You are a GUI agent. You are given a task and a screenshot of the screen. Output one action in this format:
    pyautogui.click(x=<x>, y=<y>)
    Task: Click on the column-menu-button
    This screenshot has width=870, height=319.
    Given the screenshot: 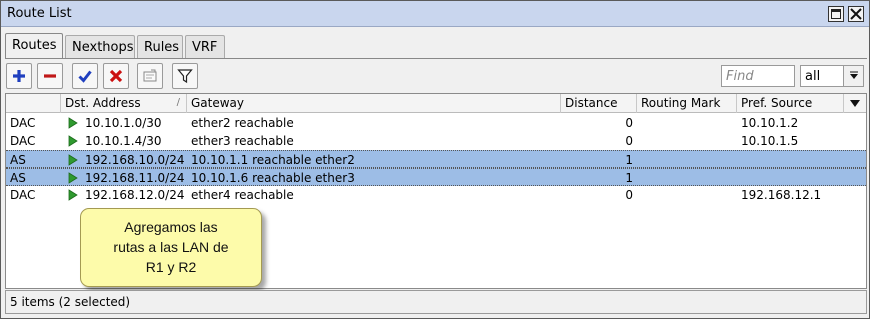 What is the action you would take?
    pyautogui.click(x=855, y=103)
    